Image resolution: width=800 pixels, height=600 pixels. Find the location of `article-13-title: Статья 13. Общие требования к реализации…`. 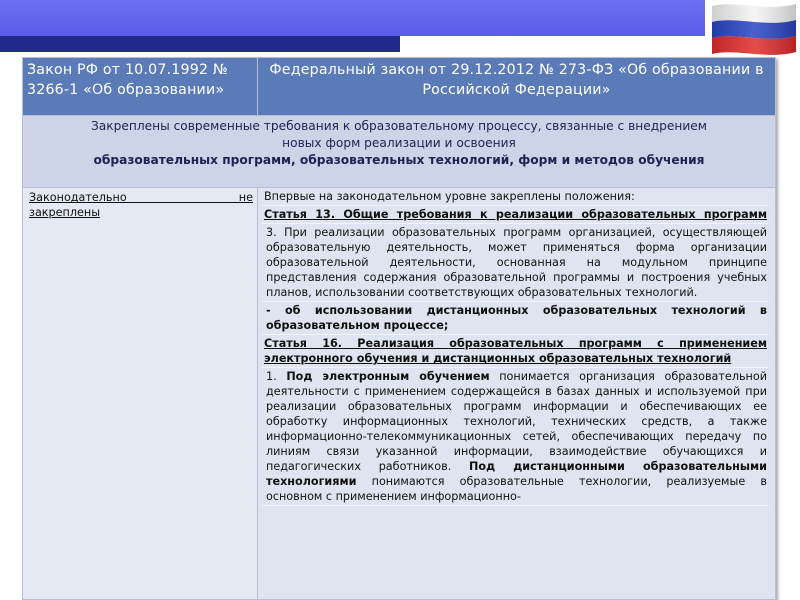

article-13-title: Статья 13. Общие требования к реализации… is located at coordinates (515, 215).